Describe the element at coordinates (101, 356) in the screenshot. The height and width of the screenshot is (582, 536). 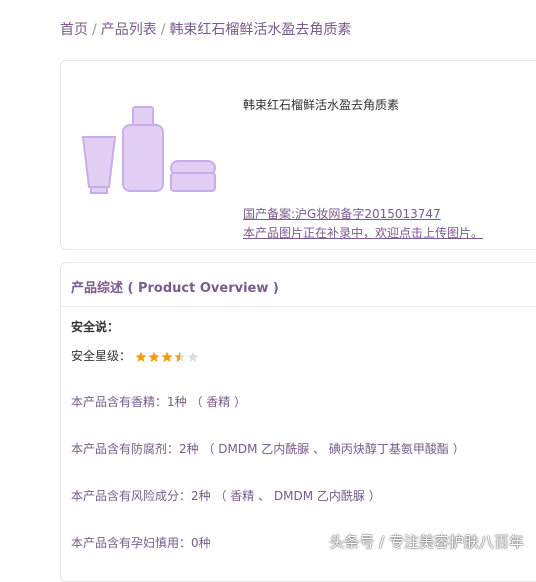
I see `rating-label: 安全星级：` at that location.